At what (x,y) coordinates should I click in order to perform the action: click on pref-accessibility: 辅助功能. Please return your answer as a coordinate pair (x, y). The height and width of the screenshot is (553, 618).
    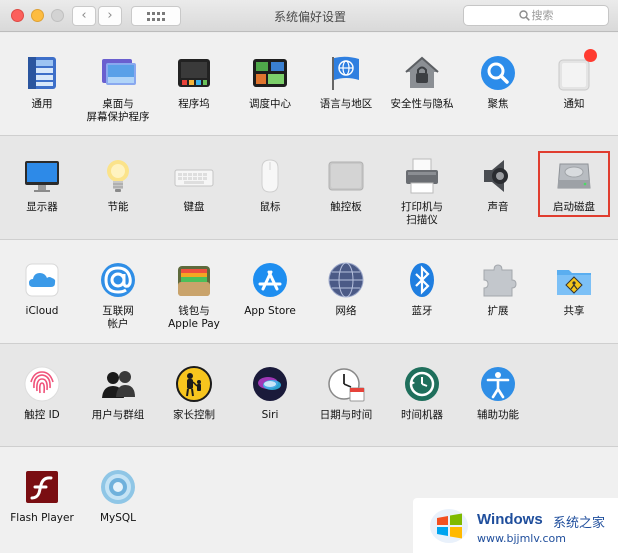
    Looking at the image, I should click on (498, 393).